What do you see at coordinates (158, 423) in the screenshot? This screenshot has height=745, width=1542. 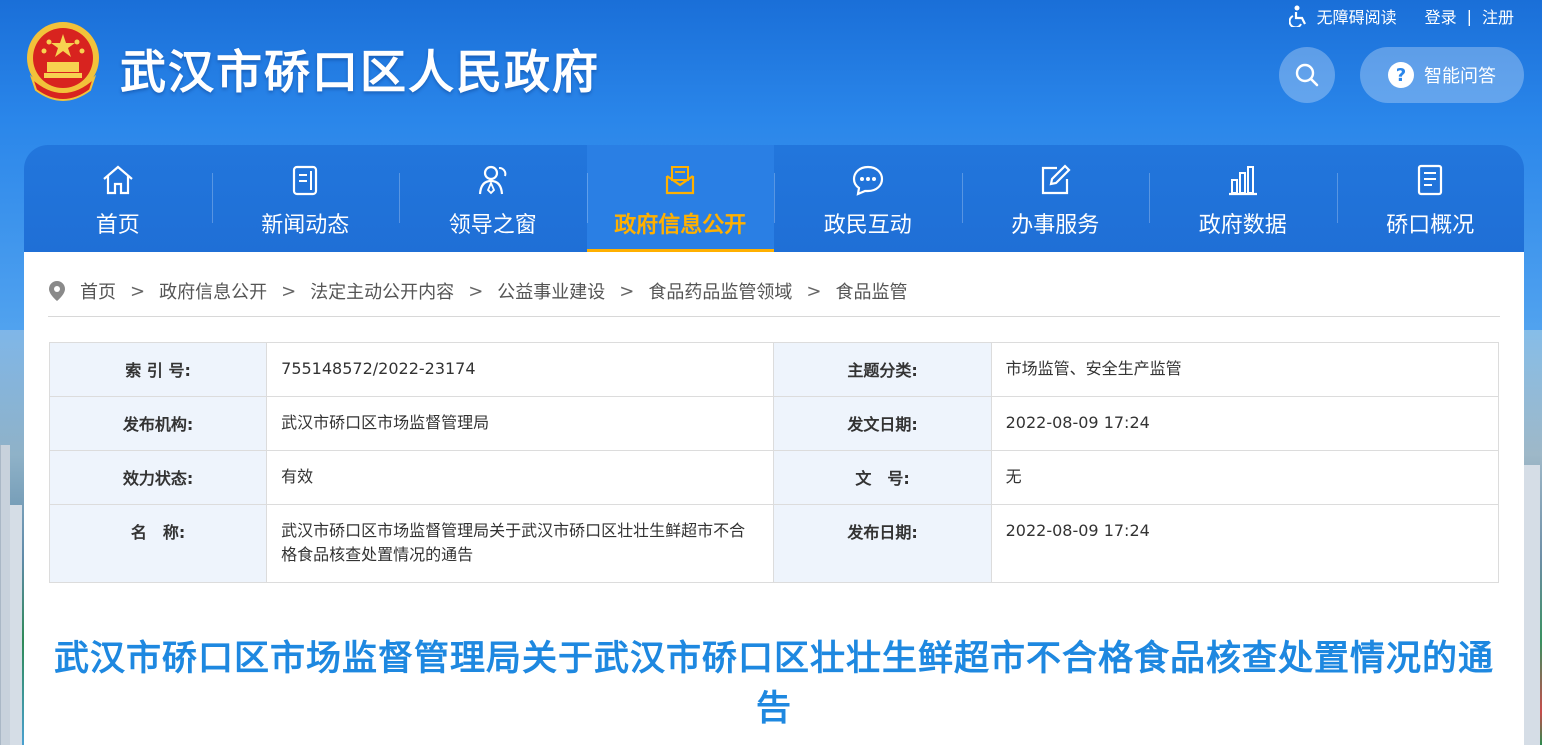 I see `publisher-label: 发布机构:` at bounding box center [158, 423].